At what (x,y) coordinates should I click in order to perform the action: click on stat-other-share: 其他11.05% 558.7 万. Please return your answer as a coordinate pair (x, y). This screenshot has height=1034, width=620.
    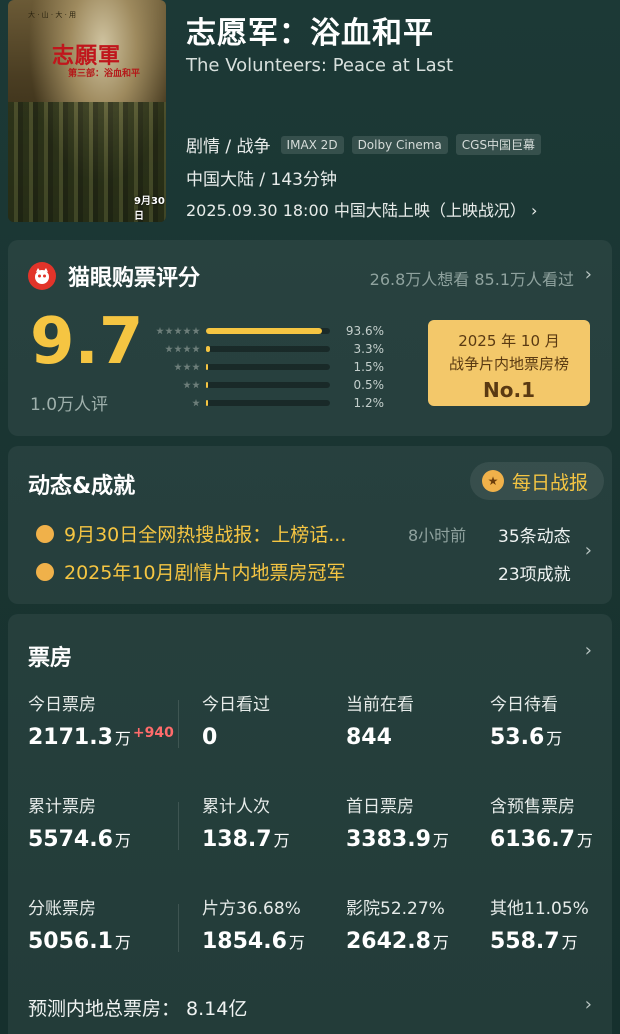
    Looking at the image, I should click on (539, 924).